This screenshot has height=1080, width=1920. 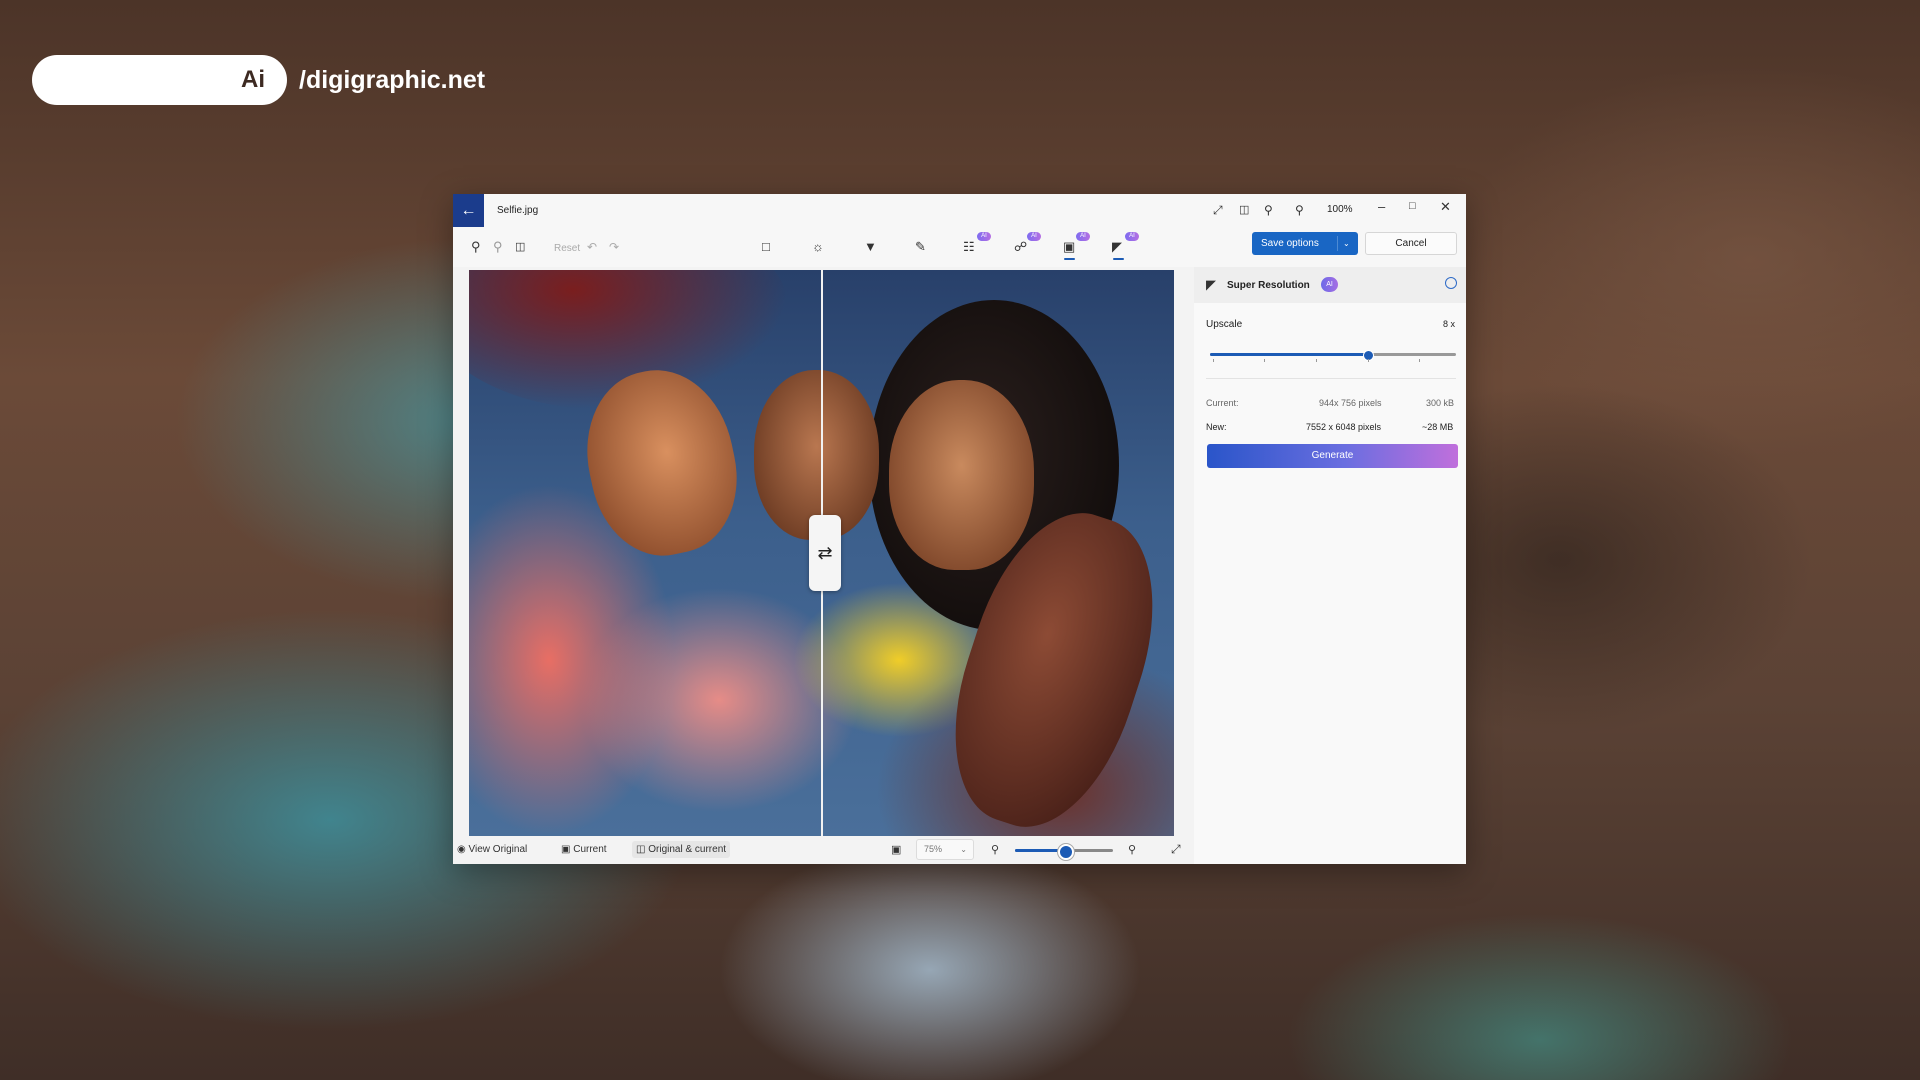 I want to click on reset-button: Reset, so click(x=567, y=249).